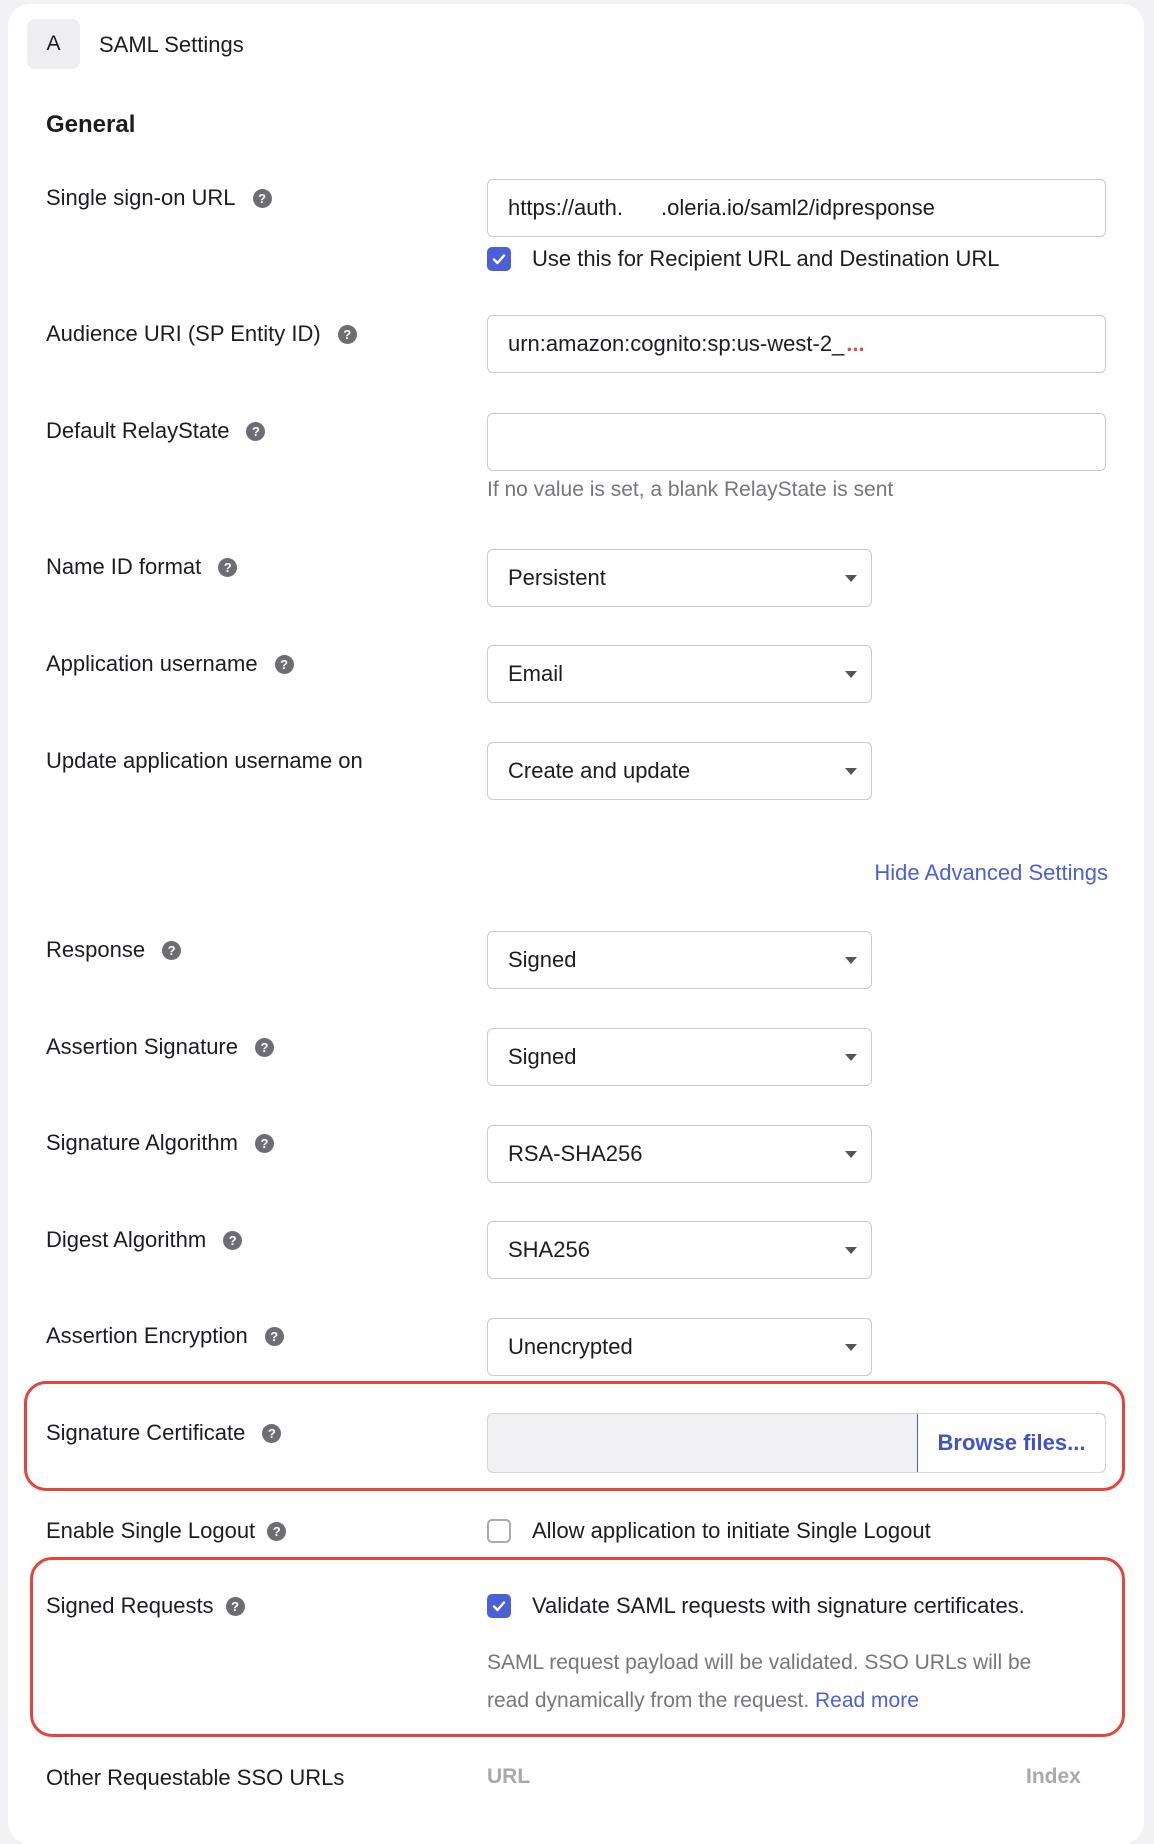  I want to click on app-avatar: A, so click(53, 44).